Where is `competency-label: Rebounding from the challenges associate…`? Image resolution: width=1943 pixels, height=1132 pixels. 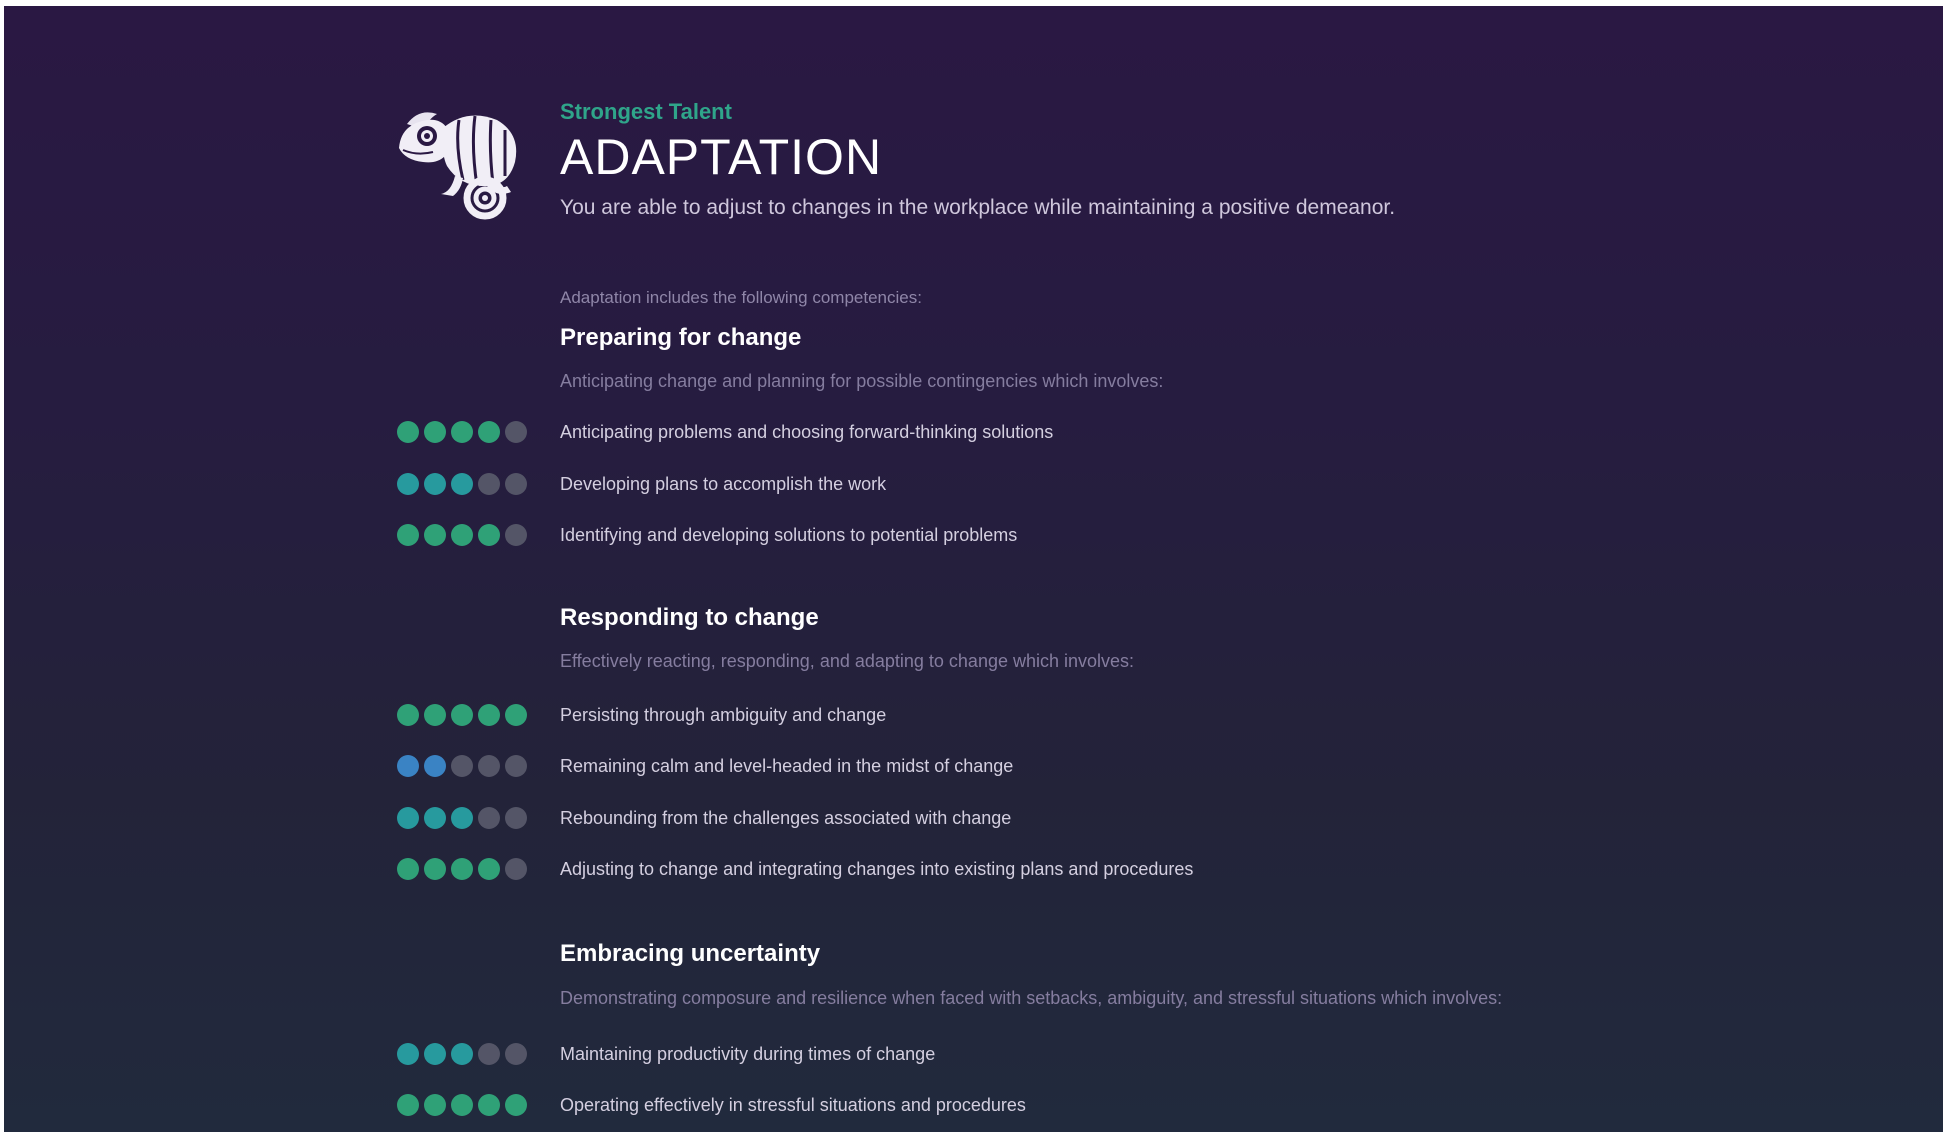 competency-label: Rebounding from the challenges associate… is located at coordinates (786, 818).